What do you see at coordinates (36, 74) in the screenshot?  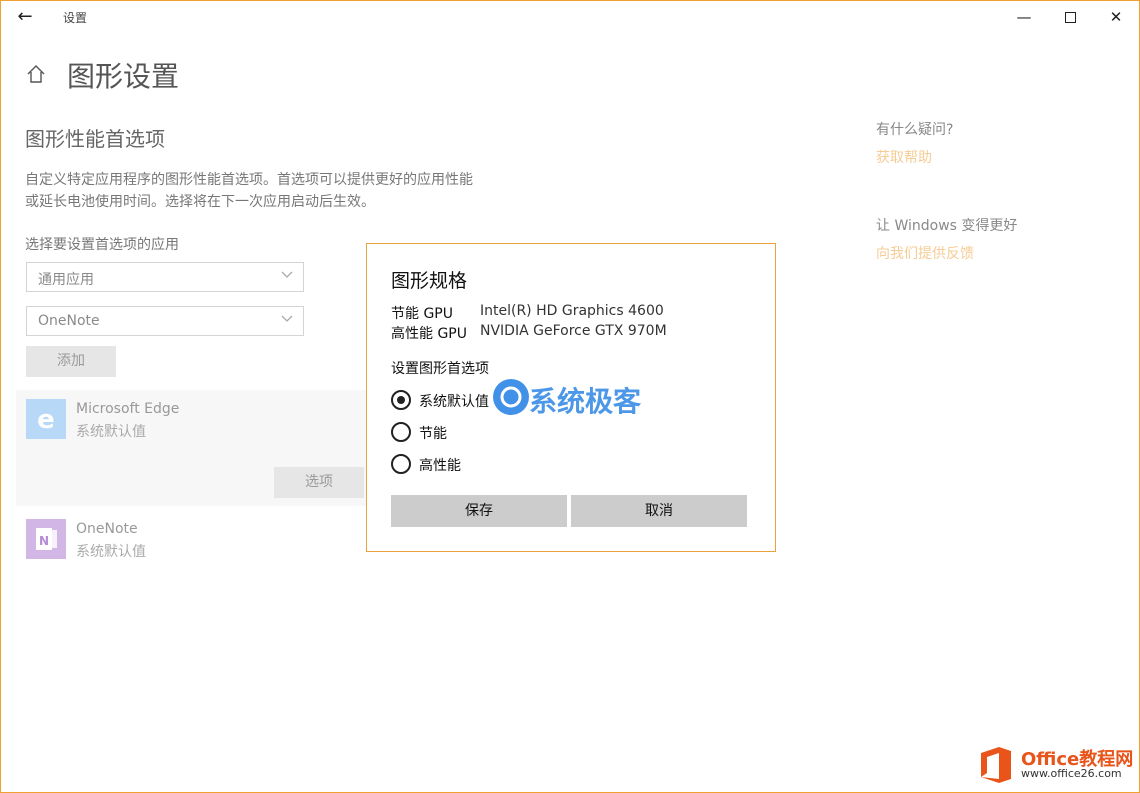 I see `home-icon` at bounding box center [36, 74].